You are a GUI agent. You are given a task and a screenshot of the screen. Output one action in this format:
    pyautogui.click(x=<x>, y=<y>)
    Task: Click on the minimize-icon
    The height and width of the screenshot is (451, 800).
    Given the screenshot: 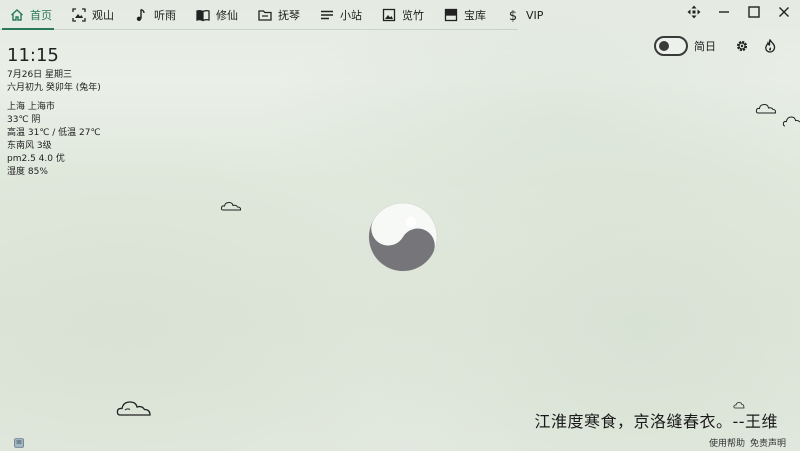 What is the action you would take?
    pyautogui.click(x=724, y=12)
    